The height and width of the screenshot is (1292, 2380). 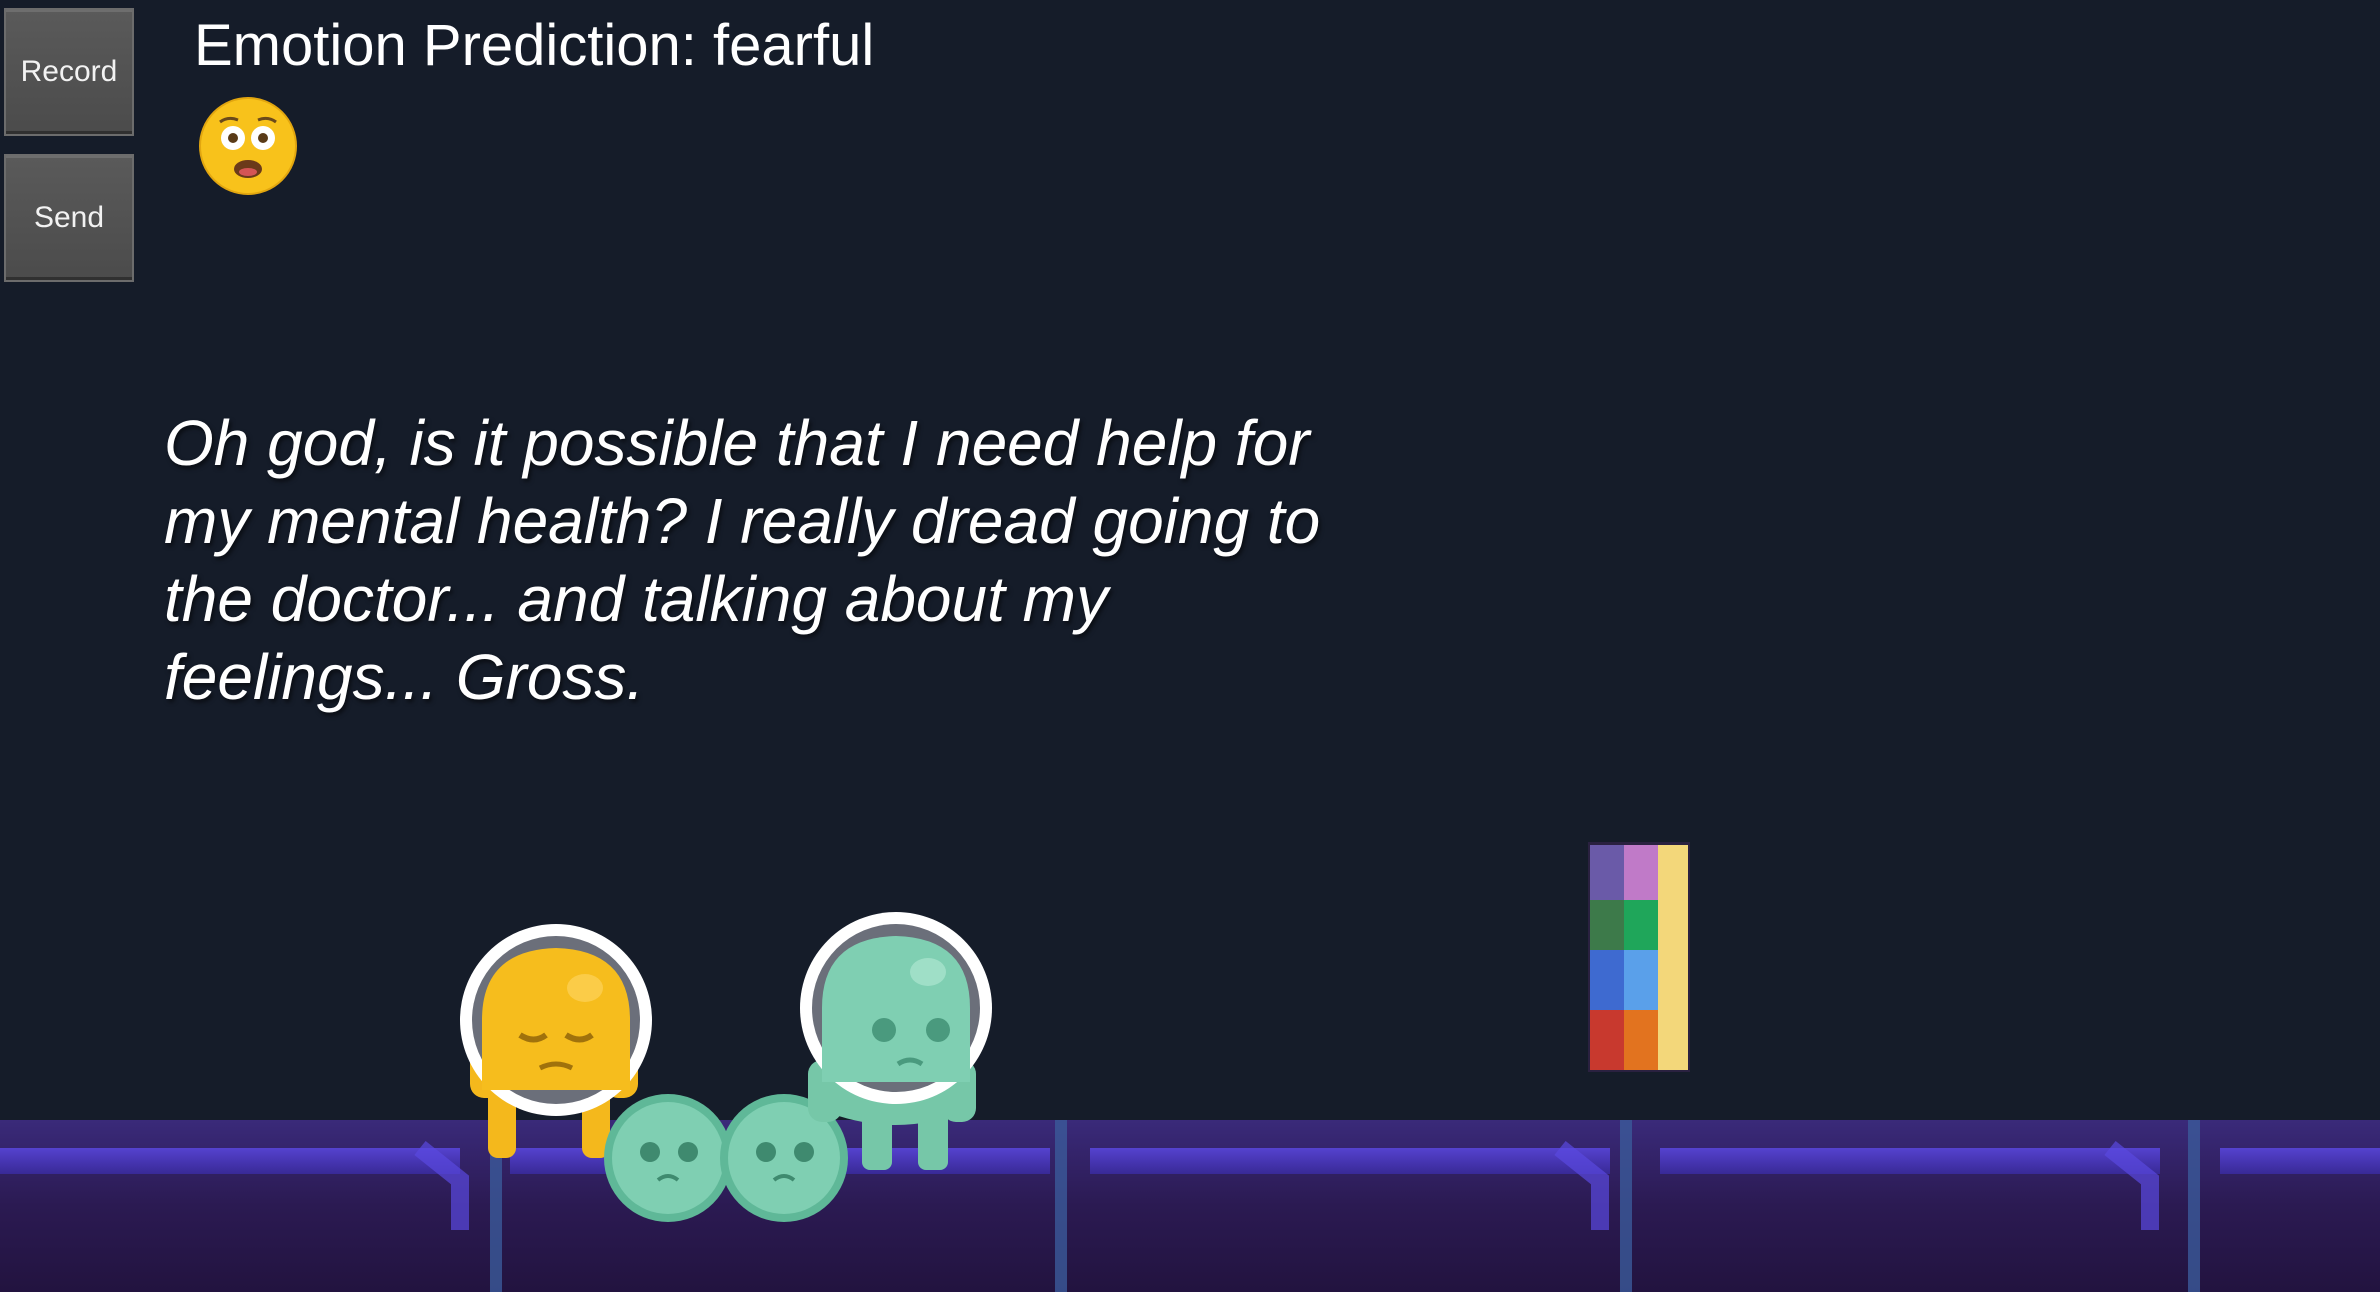 I want to click on teal-ball-left, so click(x=668, y=1158).